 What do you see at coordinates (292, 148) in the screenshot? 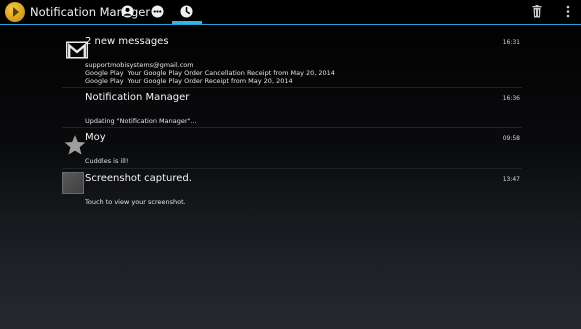
I see `notification-item: Moy 09:58 Cuddles is ill!` at bounding box center [292, 148].